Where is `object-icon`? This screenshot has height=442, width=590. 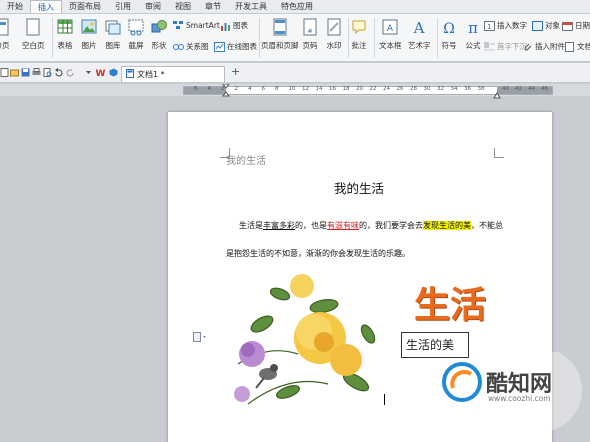
object-icon is located at coordinates (537, 25).